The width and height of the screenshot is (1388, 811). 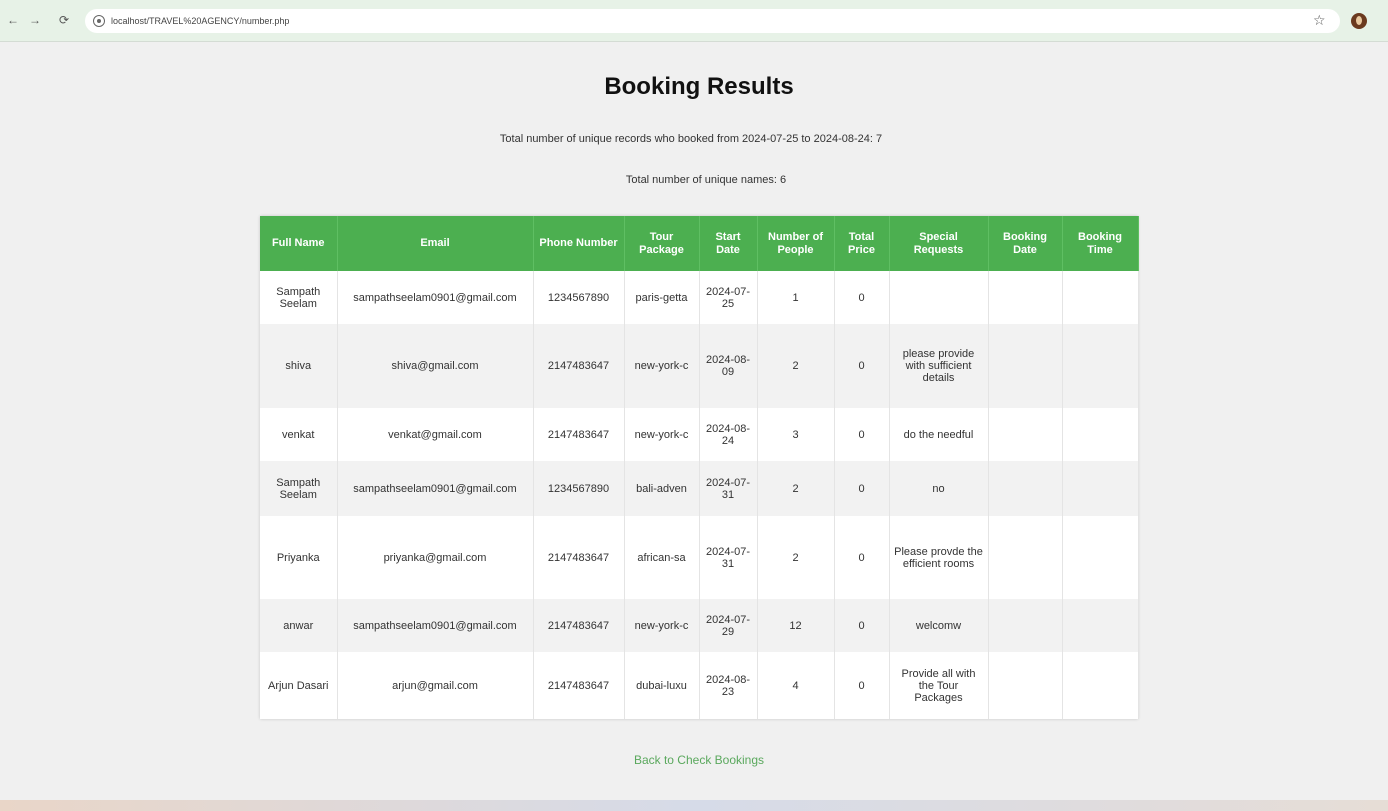 I want to click on header-tour-package: Tour Package, so click(x=662, y=243).